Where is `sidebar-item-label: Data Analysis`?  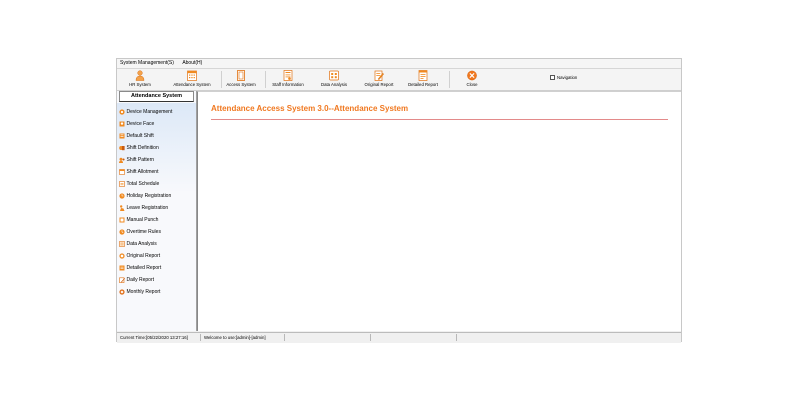 sidebar-item-label: Data Analysis is located at coordinates (141, 244).